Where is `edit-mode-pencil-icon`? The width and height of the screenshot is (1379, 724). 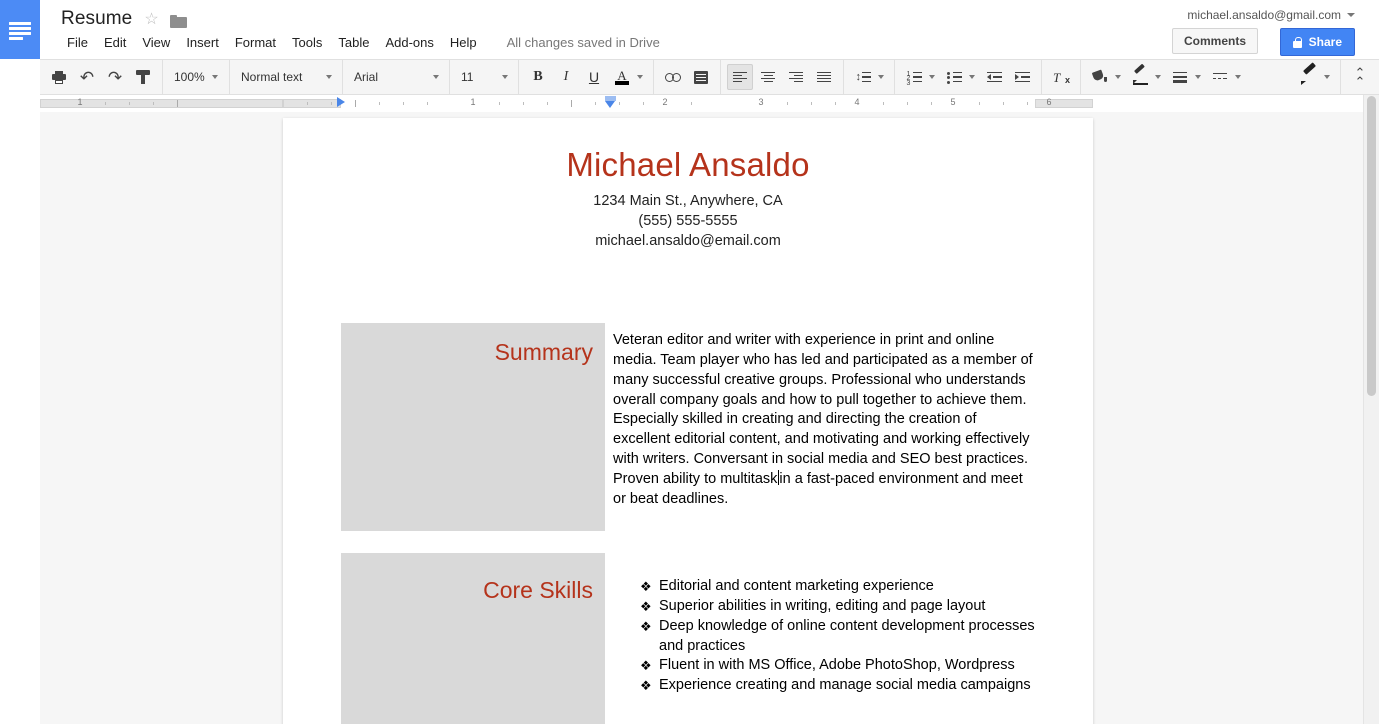
edit-mode-pencil-icon is located at coordinates (1309, 75).